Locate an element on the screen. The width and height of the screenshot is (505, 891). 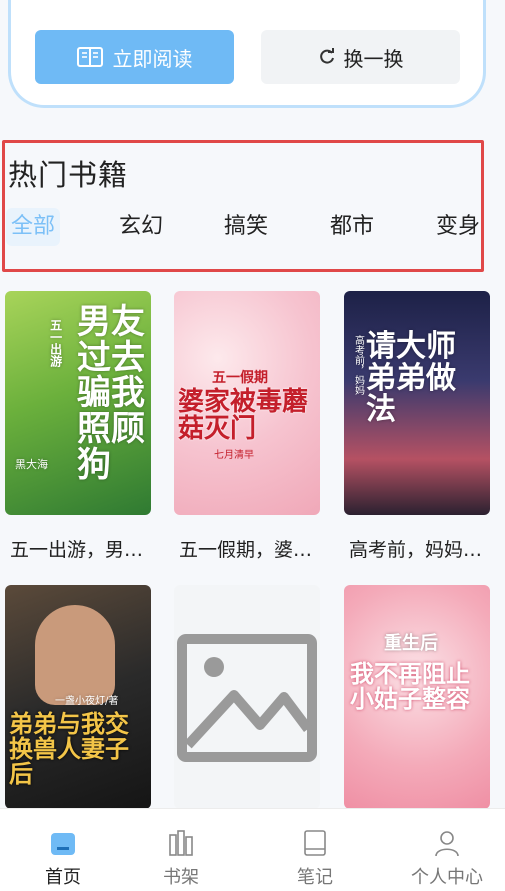
bookshelf-icon is located at coordinates (181, 843).